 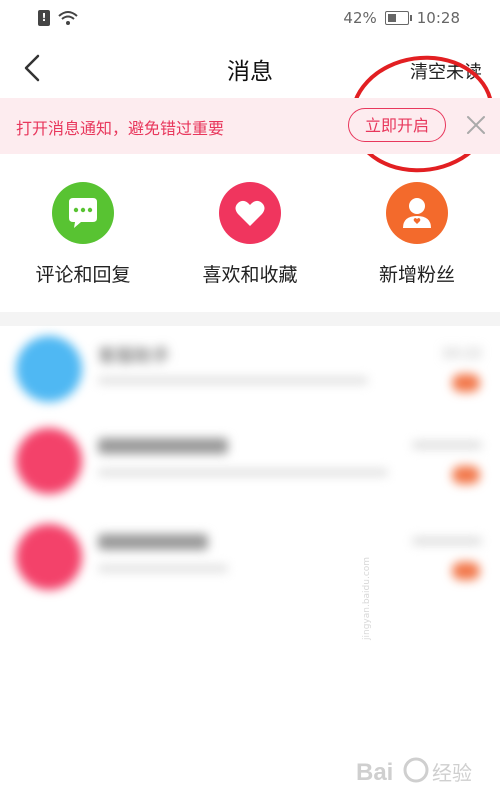 I want to click on wifi-icon, so click(x=68, y=18).